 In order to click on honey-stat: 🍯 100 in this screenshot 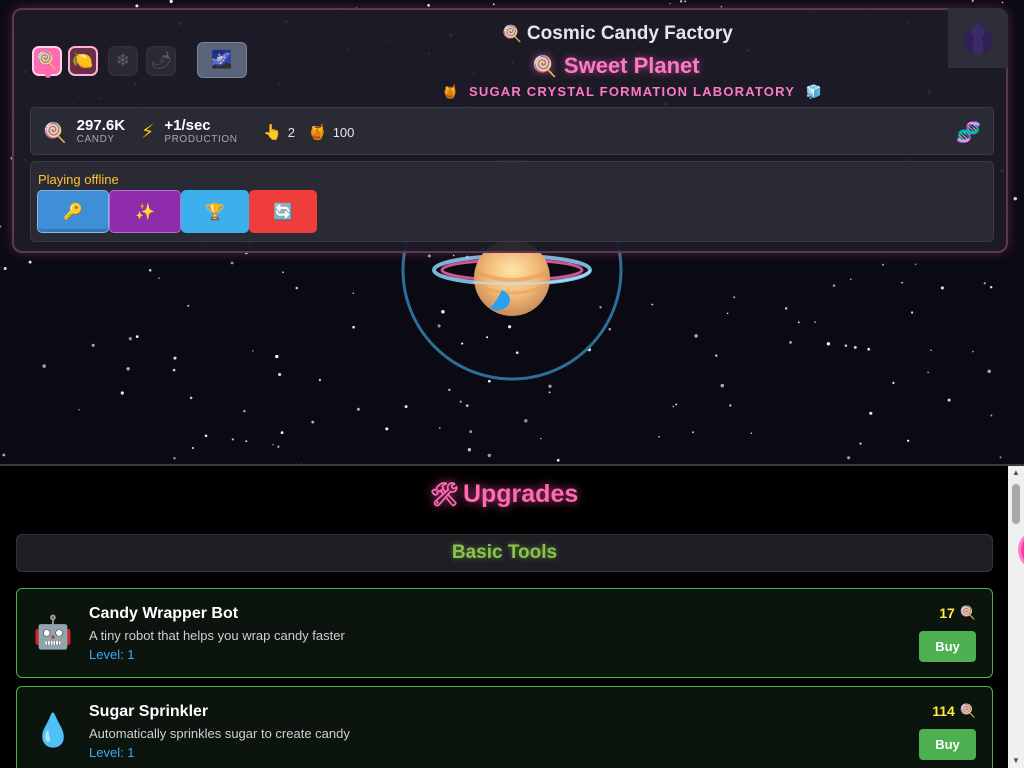, I will do `click(331, 132)`.